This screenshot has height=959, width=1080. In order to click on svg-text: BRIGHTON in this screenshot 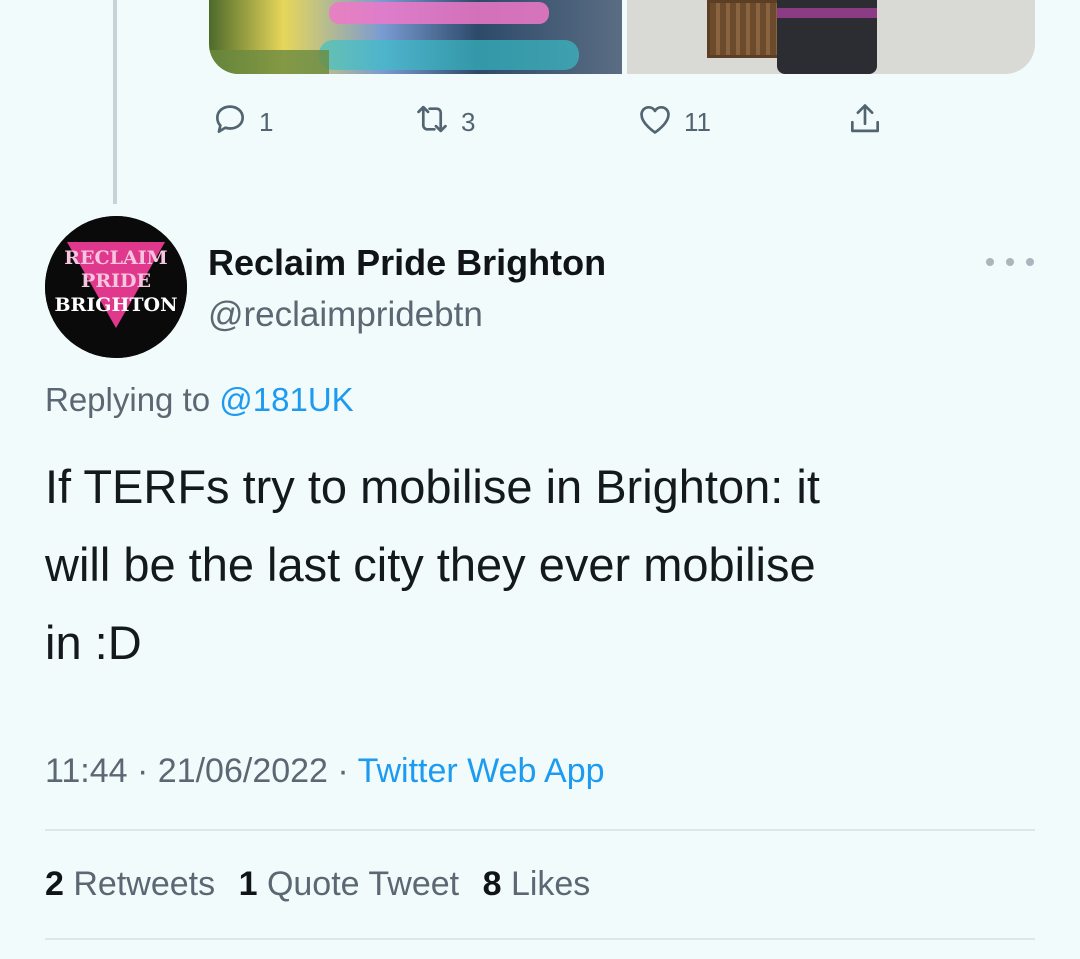, I will do `click(116, 305)`.